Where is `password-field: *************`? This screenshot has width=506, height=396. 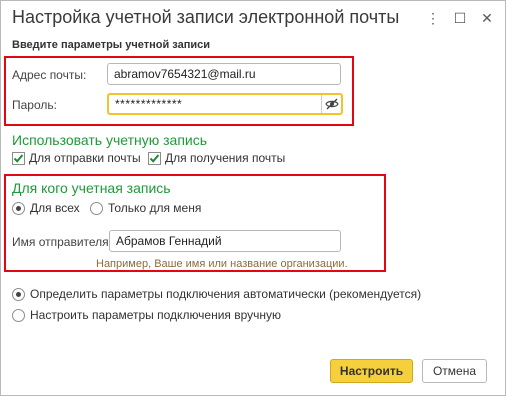
password-field: ************* is located at coordinates (225, 104).